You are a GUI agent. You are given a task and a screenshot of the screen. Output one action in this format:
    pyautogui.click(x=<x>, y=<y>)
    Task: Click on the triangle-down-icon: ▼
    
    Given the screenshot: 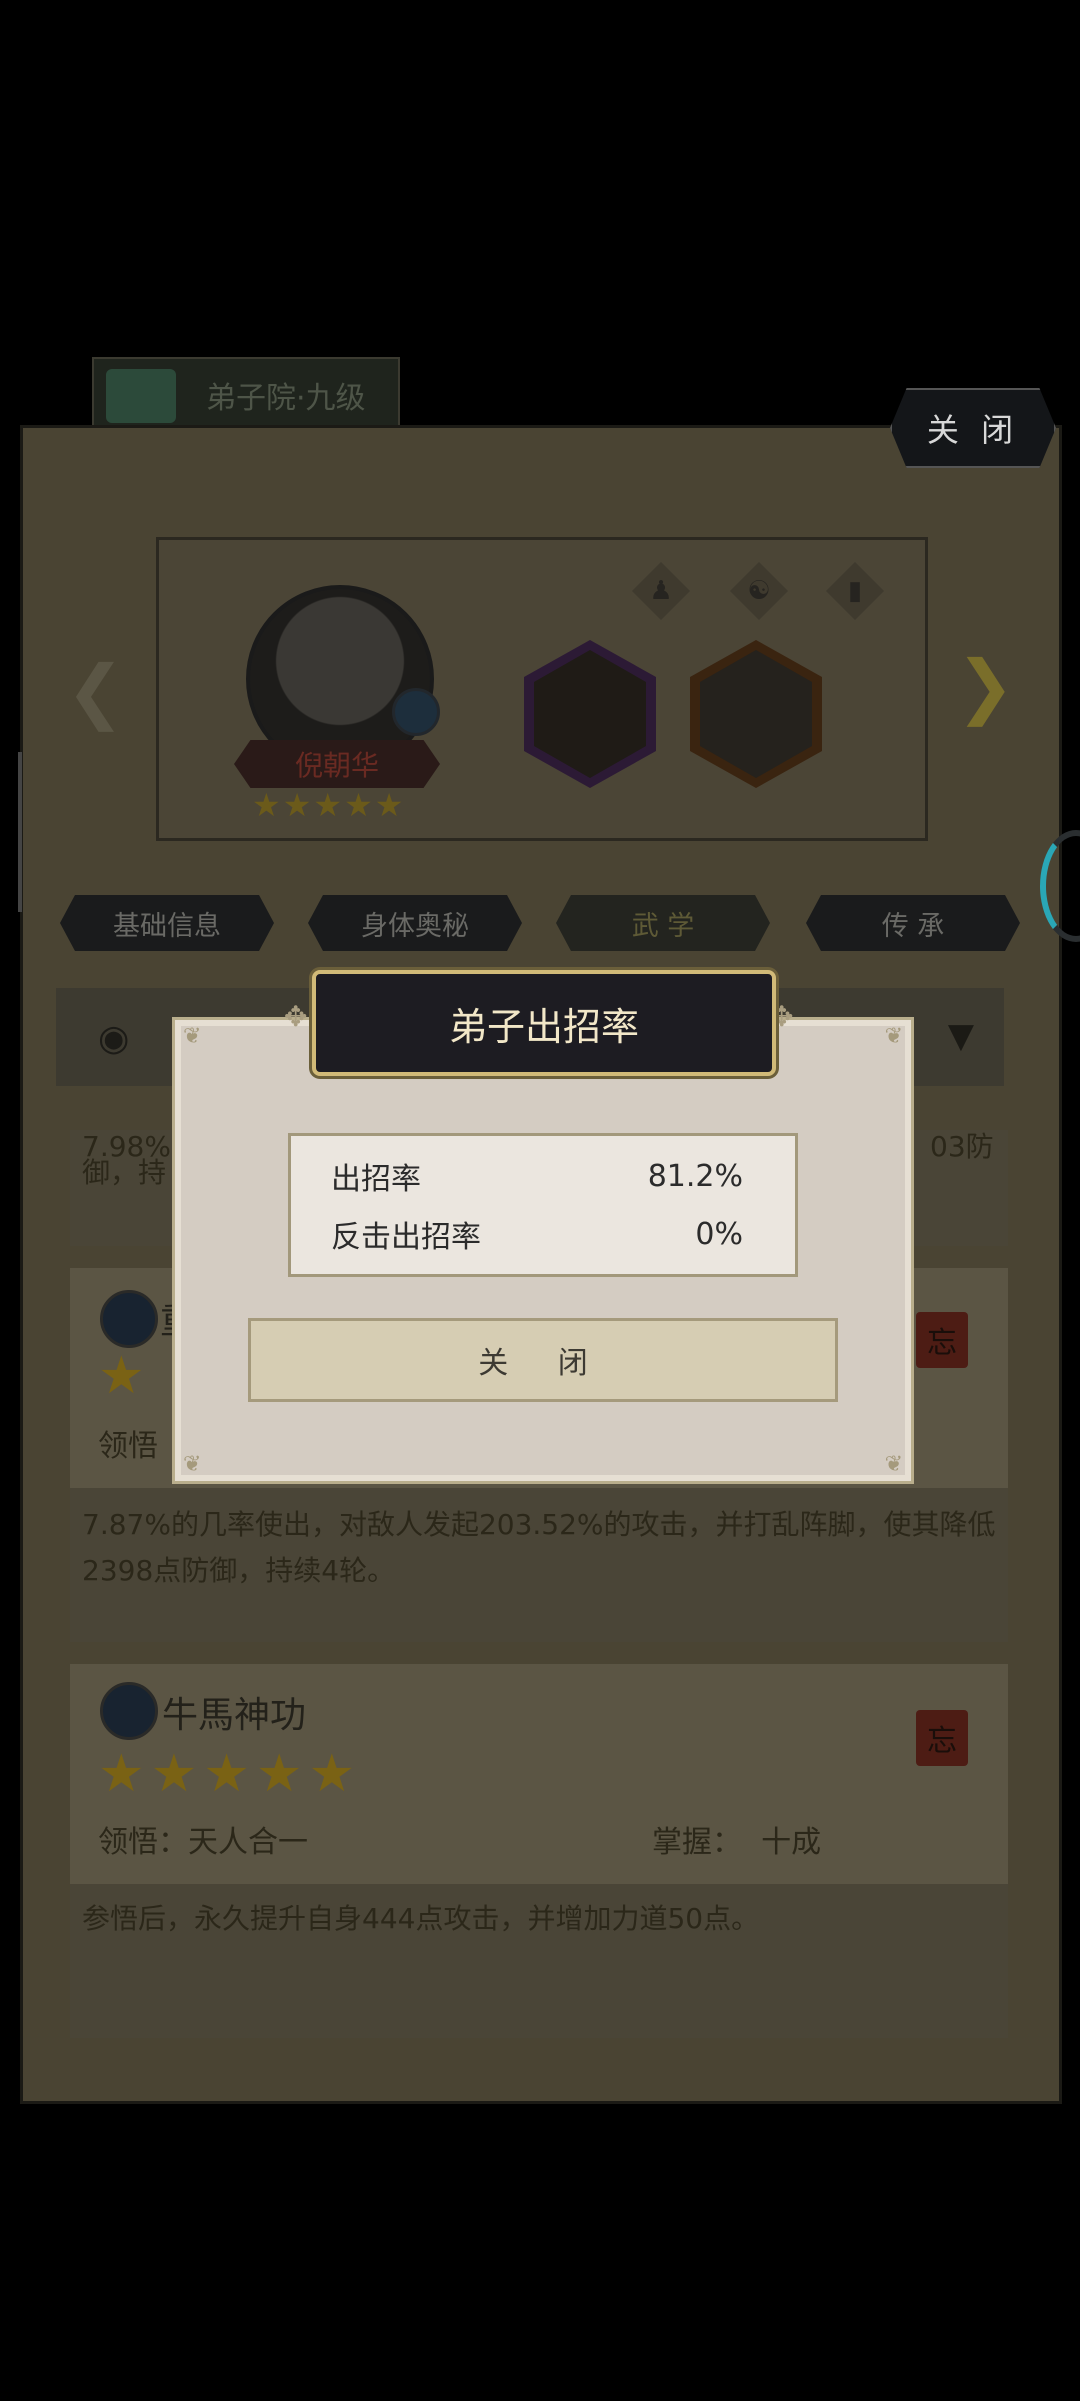 What is the action you would take?
    pyautogui.click(x=961, y=1036)
    